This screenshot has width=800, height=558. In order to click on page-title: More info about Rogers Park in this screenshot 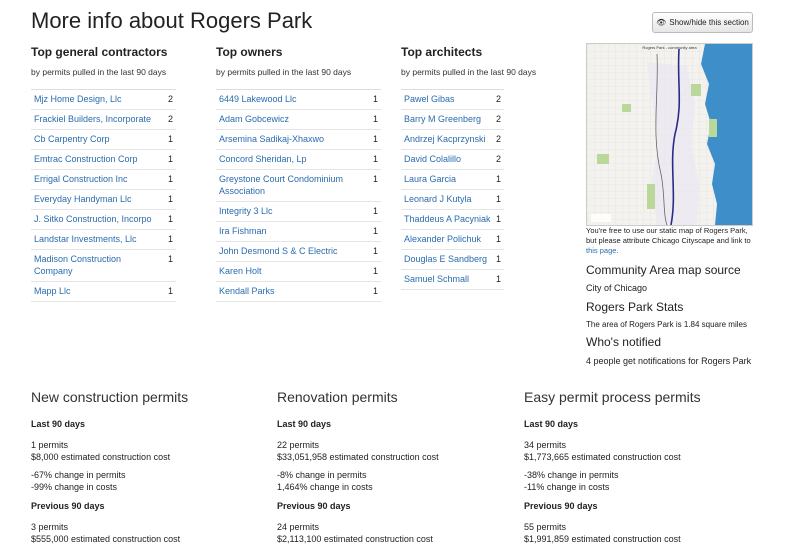, I will do `click(172, 20)`.